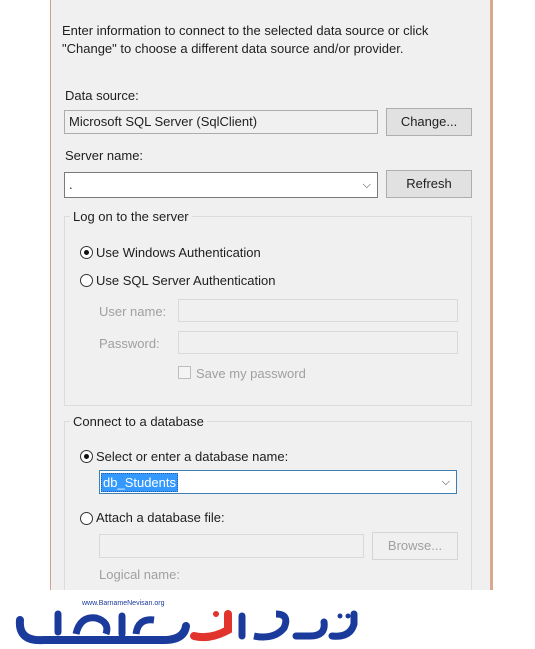  Describe the element at coordinates (184, 372) in the screenshot. I see `save-password-checkbox` at that location.